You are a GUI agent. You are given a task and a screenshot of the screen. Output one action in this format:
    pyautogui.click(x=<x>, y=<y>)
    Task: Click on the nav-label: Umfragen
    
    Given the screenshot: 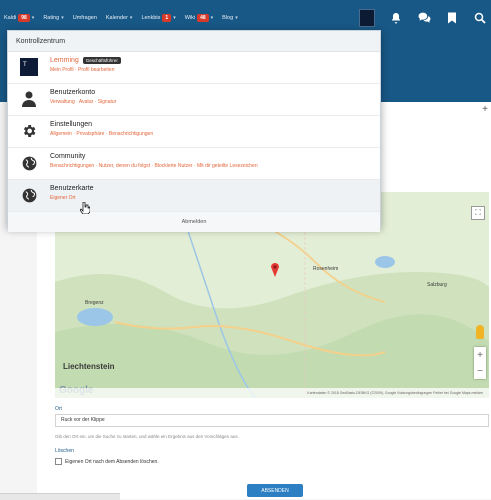 What is the action you would take?
    pyautogui.click(x=84, y=18)
    